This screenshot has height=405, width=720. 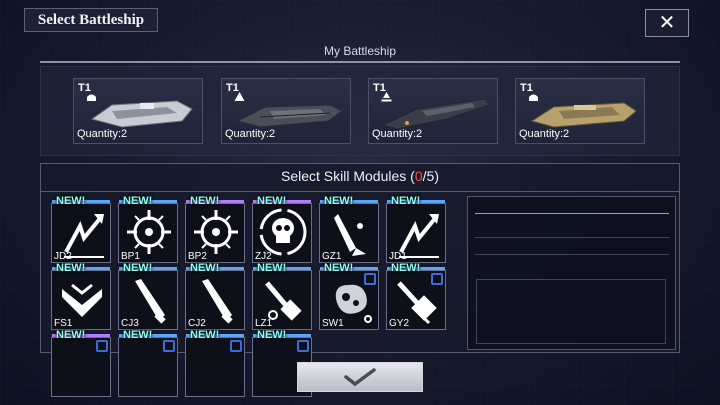 What do you see at coordinates (433, 111) in the screenshot?
I see `ship-card-3: T1 Quantity:2` at bounding box center [433, 111].